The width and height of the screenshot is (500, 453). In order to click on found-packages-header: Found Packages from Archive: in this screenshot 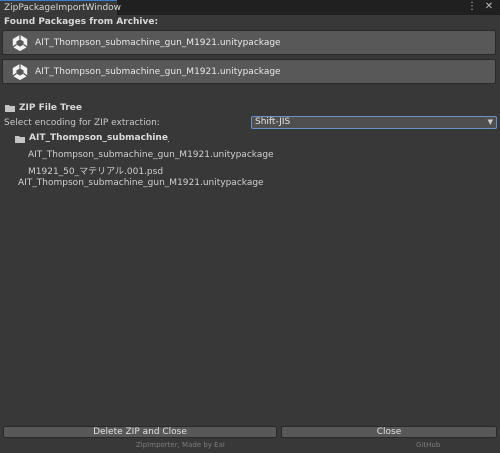, I will do `click(81, 22)`.